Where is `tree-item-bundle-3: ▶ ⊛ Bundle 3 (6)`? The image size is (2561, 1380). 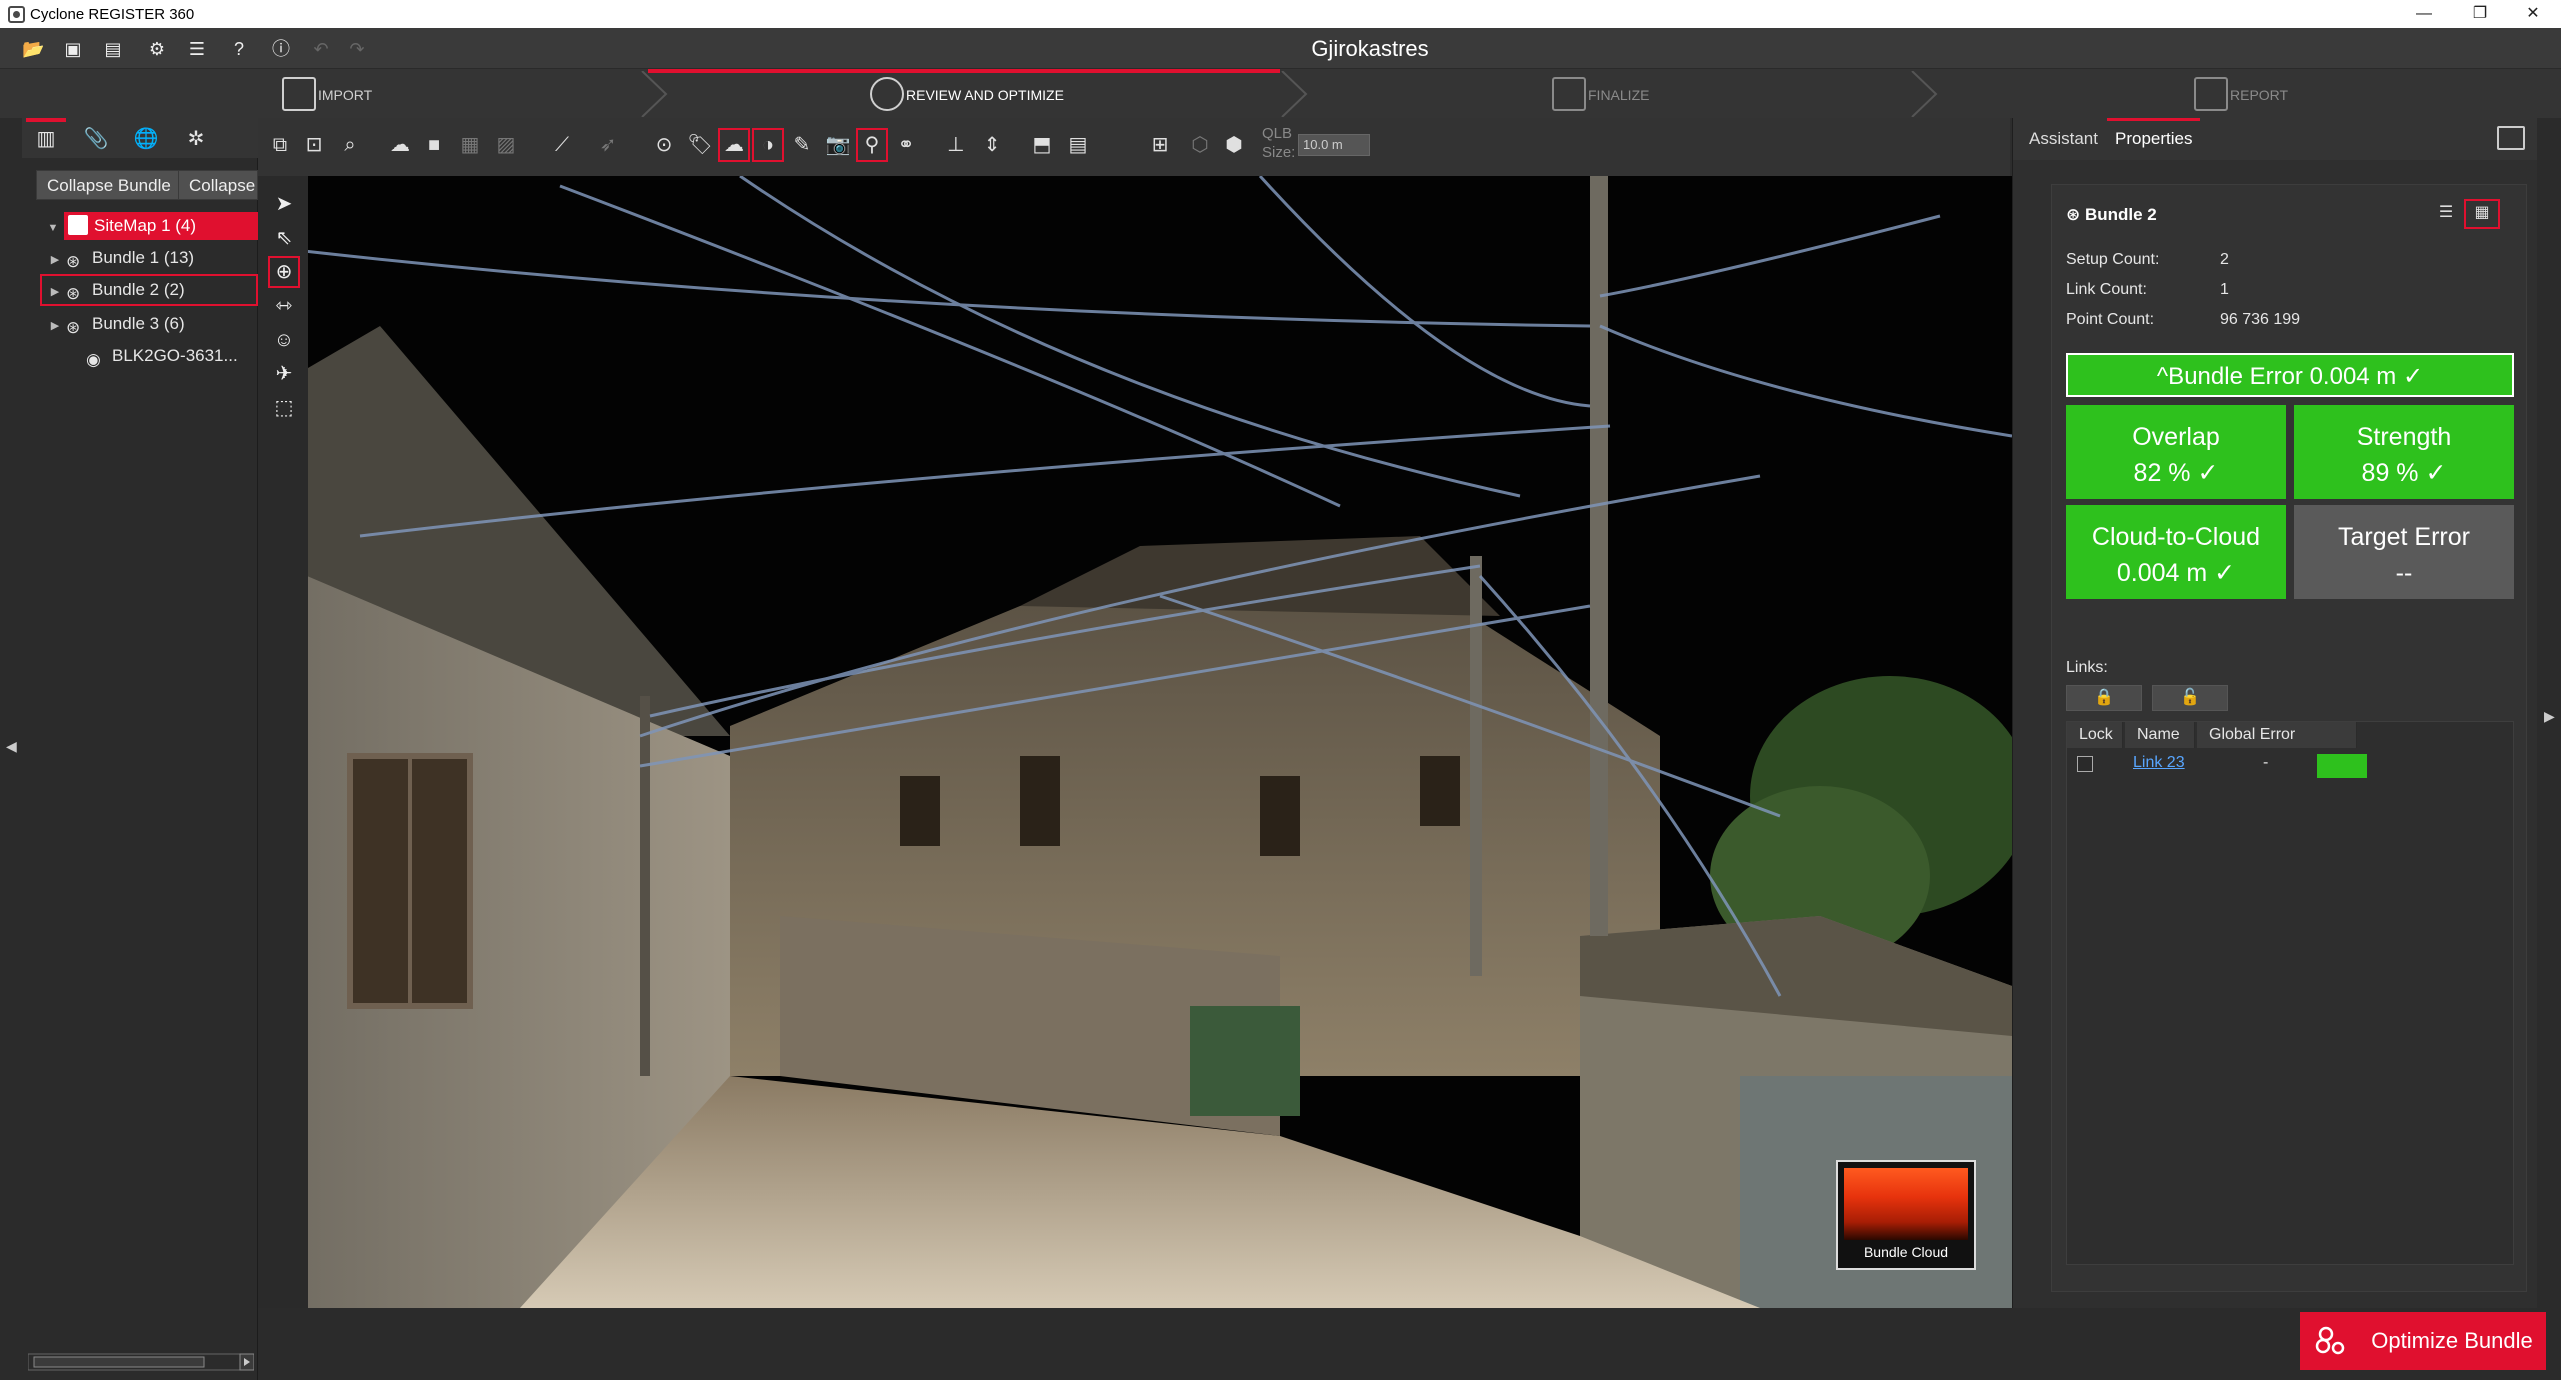 tree-item-bundle-3: ▶ ⊛ Bundle 3 (6) is located at coordinates (154, 324).